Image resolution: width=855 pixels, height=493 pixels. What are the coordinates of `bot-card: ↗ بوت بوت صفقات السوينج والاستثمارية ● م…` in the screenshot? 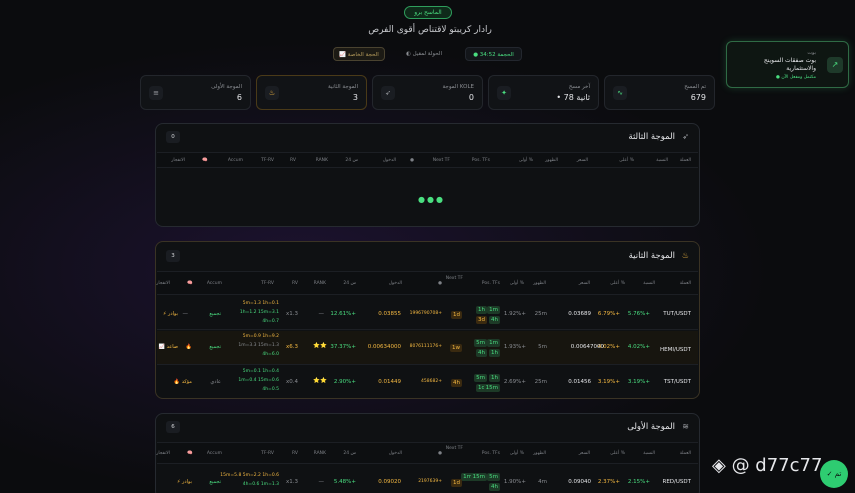 It's located at (787, 64).